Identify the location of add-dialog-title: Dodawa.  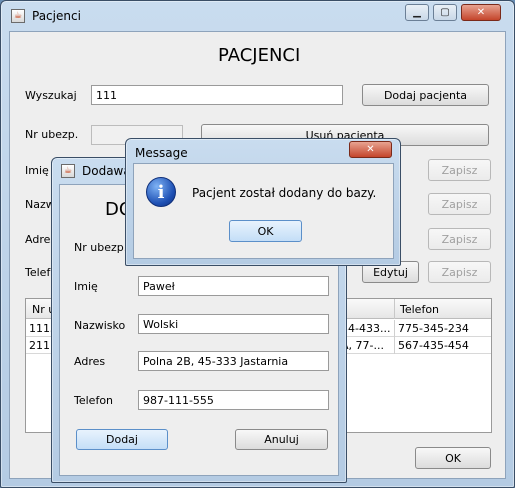
(106, 171).